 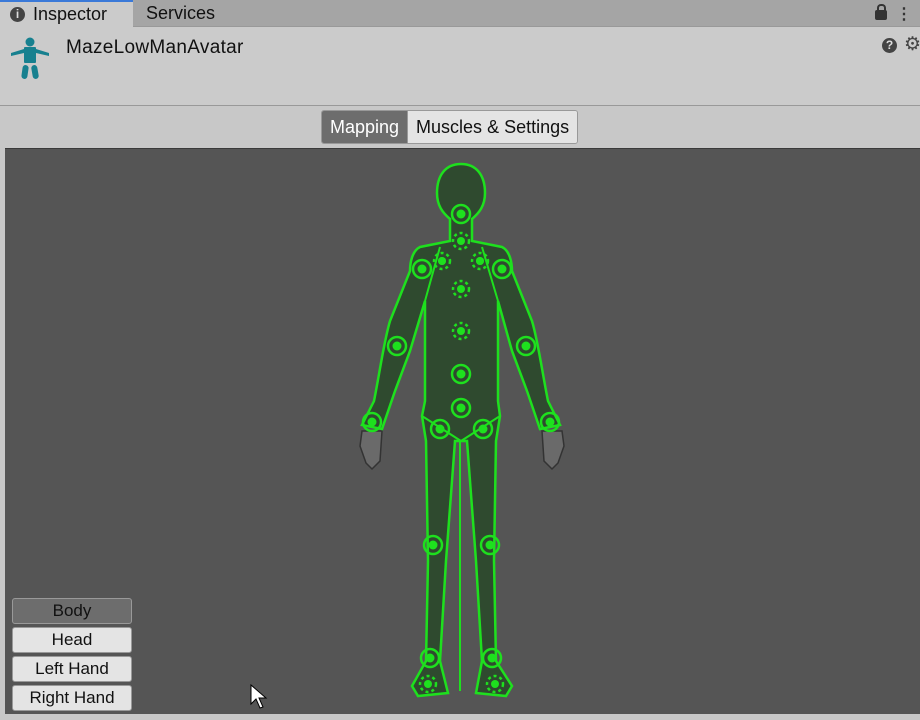 What do you see at coordinates (493, 127) in the screenshot?
I see `tab-muscles-settings: Muscles & Settings` at bounding box center [493, 127].